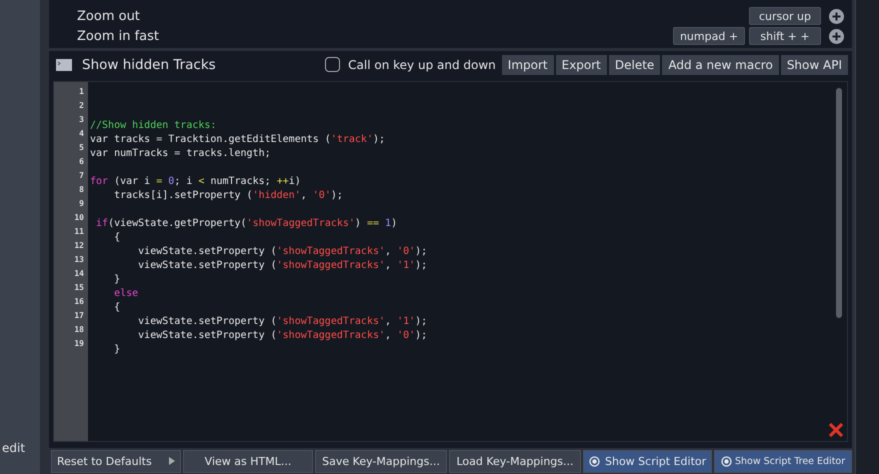  Describe the element at coordinates (172, 461) in the screenshot. I see `caret-icon` at that location.